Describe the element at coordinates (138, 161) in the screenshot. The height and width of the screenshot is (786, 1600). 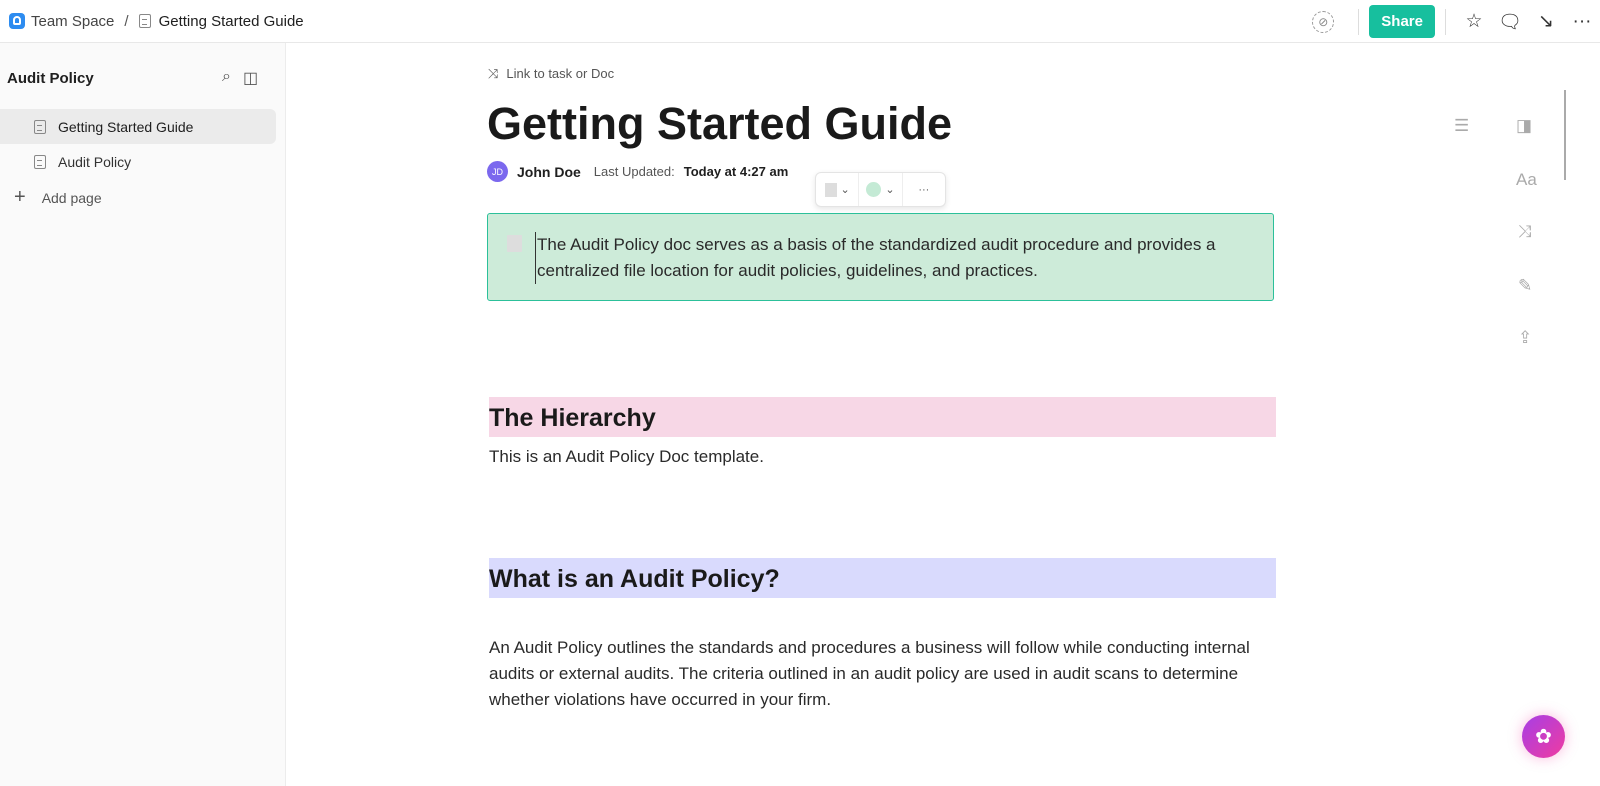
I see `sidebar-item-audit-policy: Audit Policy` at that location.